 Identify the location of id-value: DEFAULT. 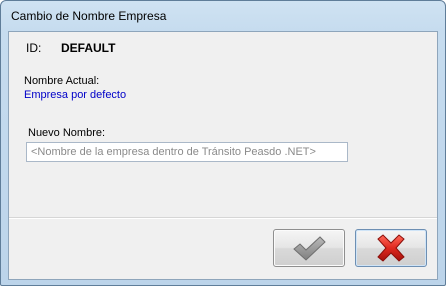
(88, 48).